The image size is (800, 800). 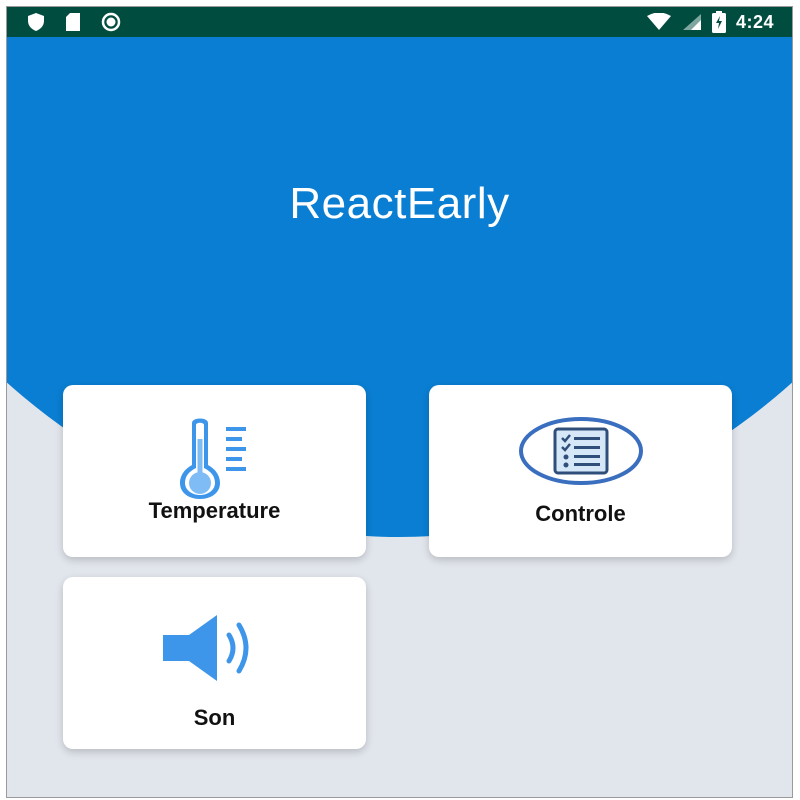 I want to click on app-title: ReactEarly, so click(x=399, y=203).